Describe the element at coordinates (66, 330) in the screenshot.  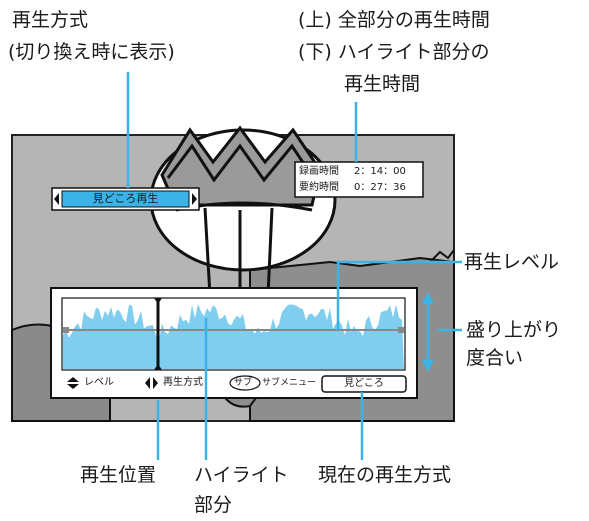
I see `level-line-left-handle` at that location.